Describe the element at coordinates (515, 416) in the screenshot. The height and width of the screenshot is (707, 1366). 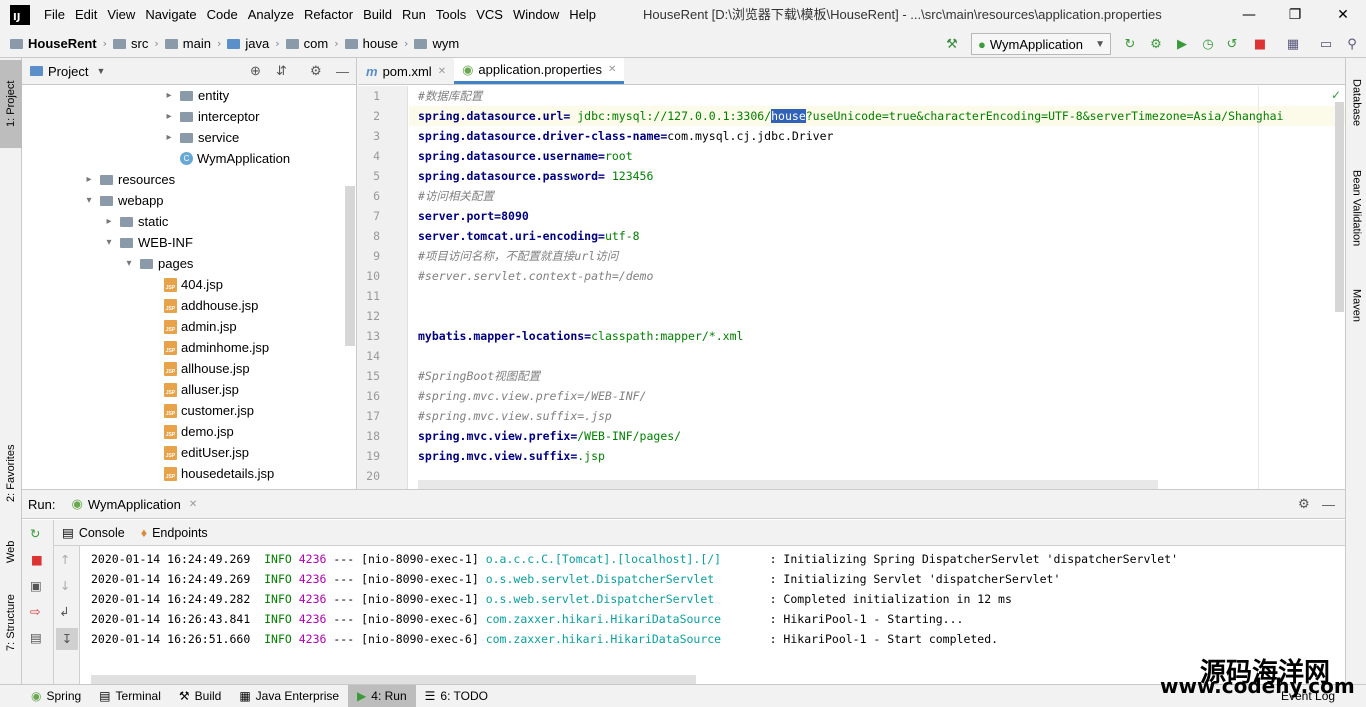
I see `code-line-17: #spring.mvc.view.suffix=.jsp` at that location.